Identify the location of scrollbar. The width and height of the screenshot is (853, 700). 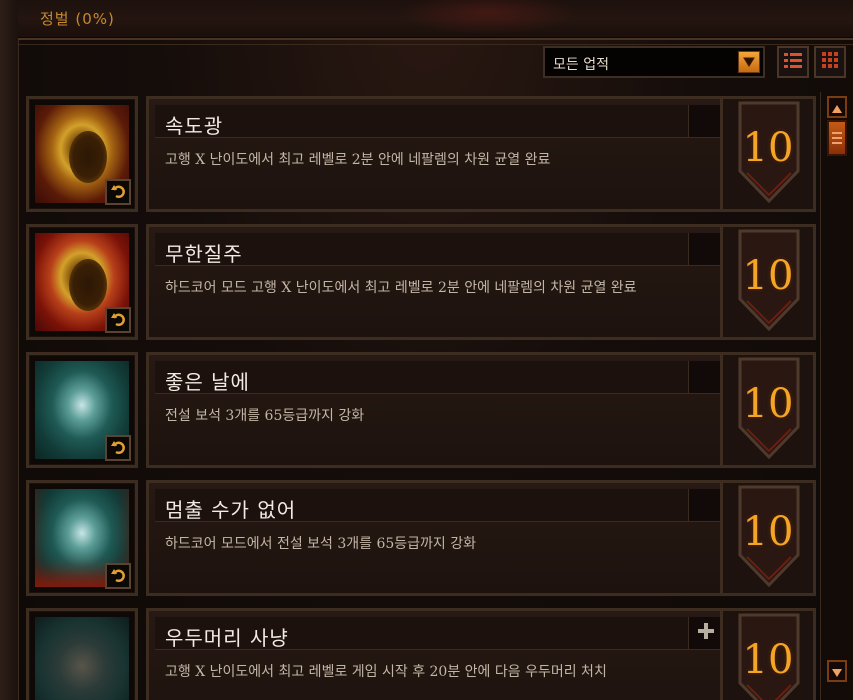
(836, 396).